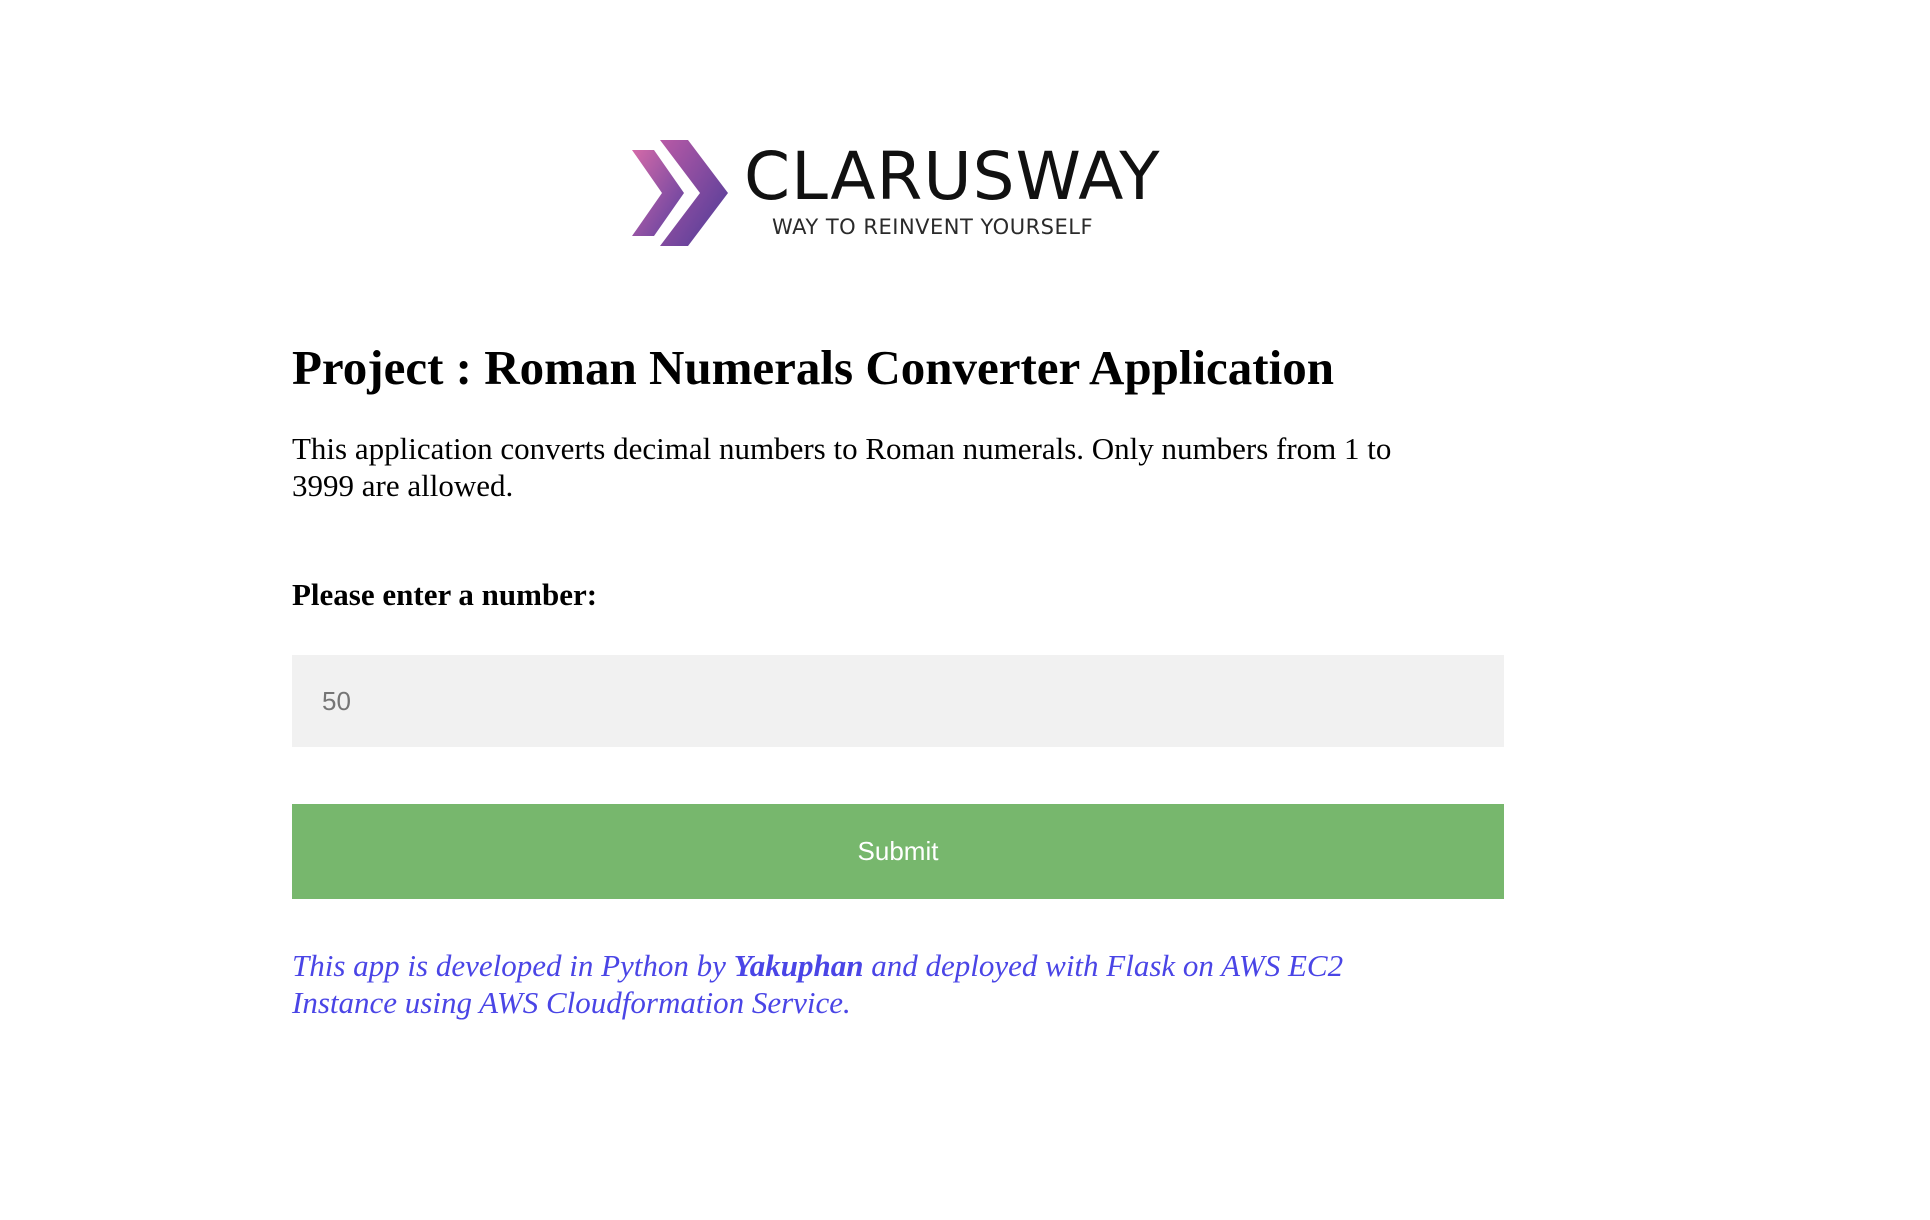 The image size is (1930, 1220). What do you see at coordinates (798, 965) in the screenshot?
I see `footer-author: Yakuphan` at bounding box center [798, 965].